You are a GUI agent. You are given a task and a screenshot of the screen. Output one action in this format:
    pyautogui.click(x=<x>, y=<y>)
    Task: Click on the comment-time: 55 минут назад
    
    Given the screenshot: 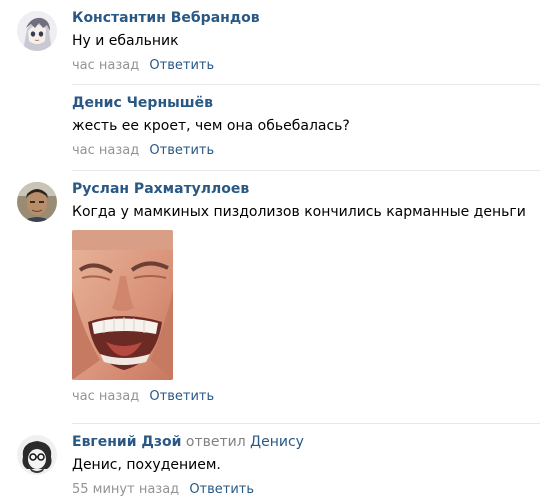 What is the action you would take?
    pyautogui.click(x=125, y=489)
    